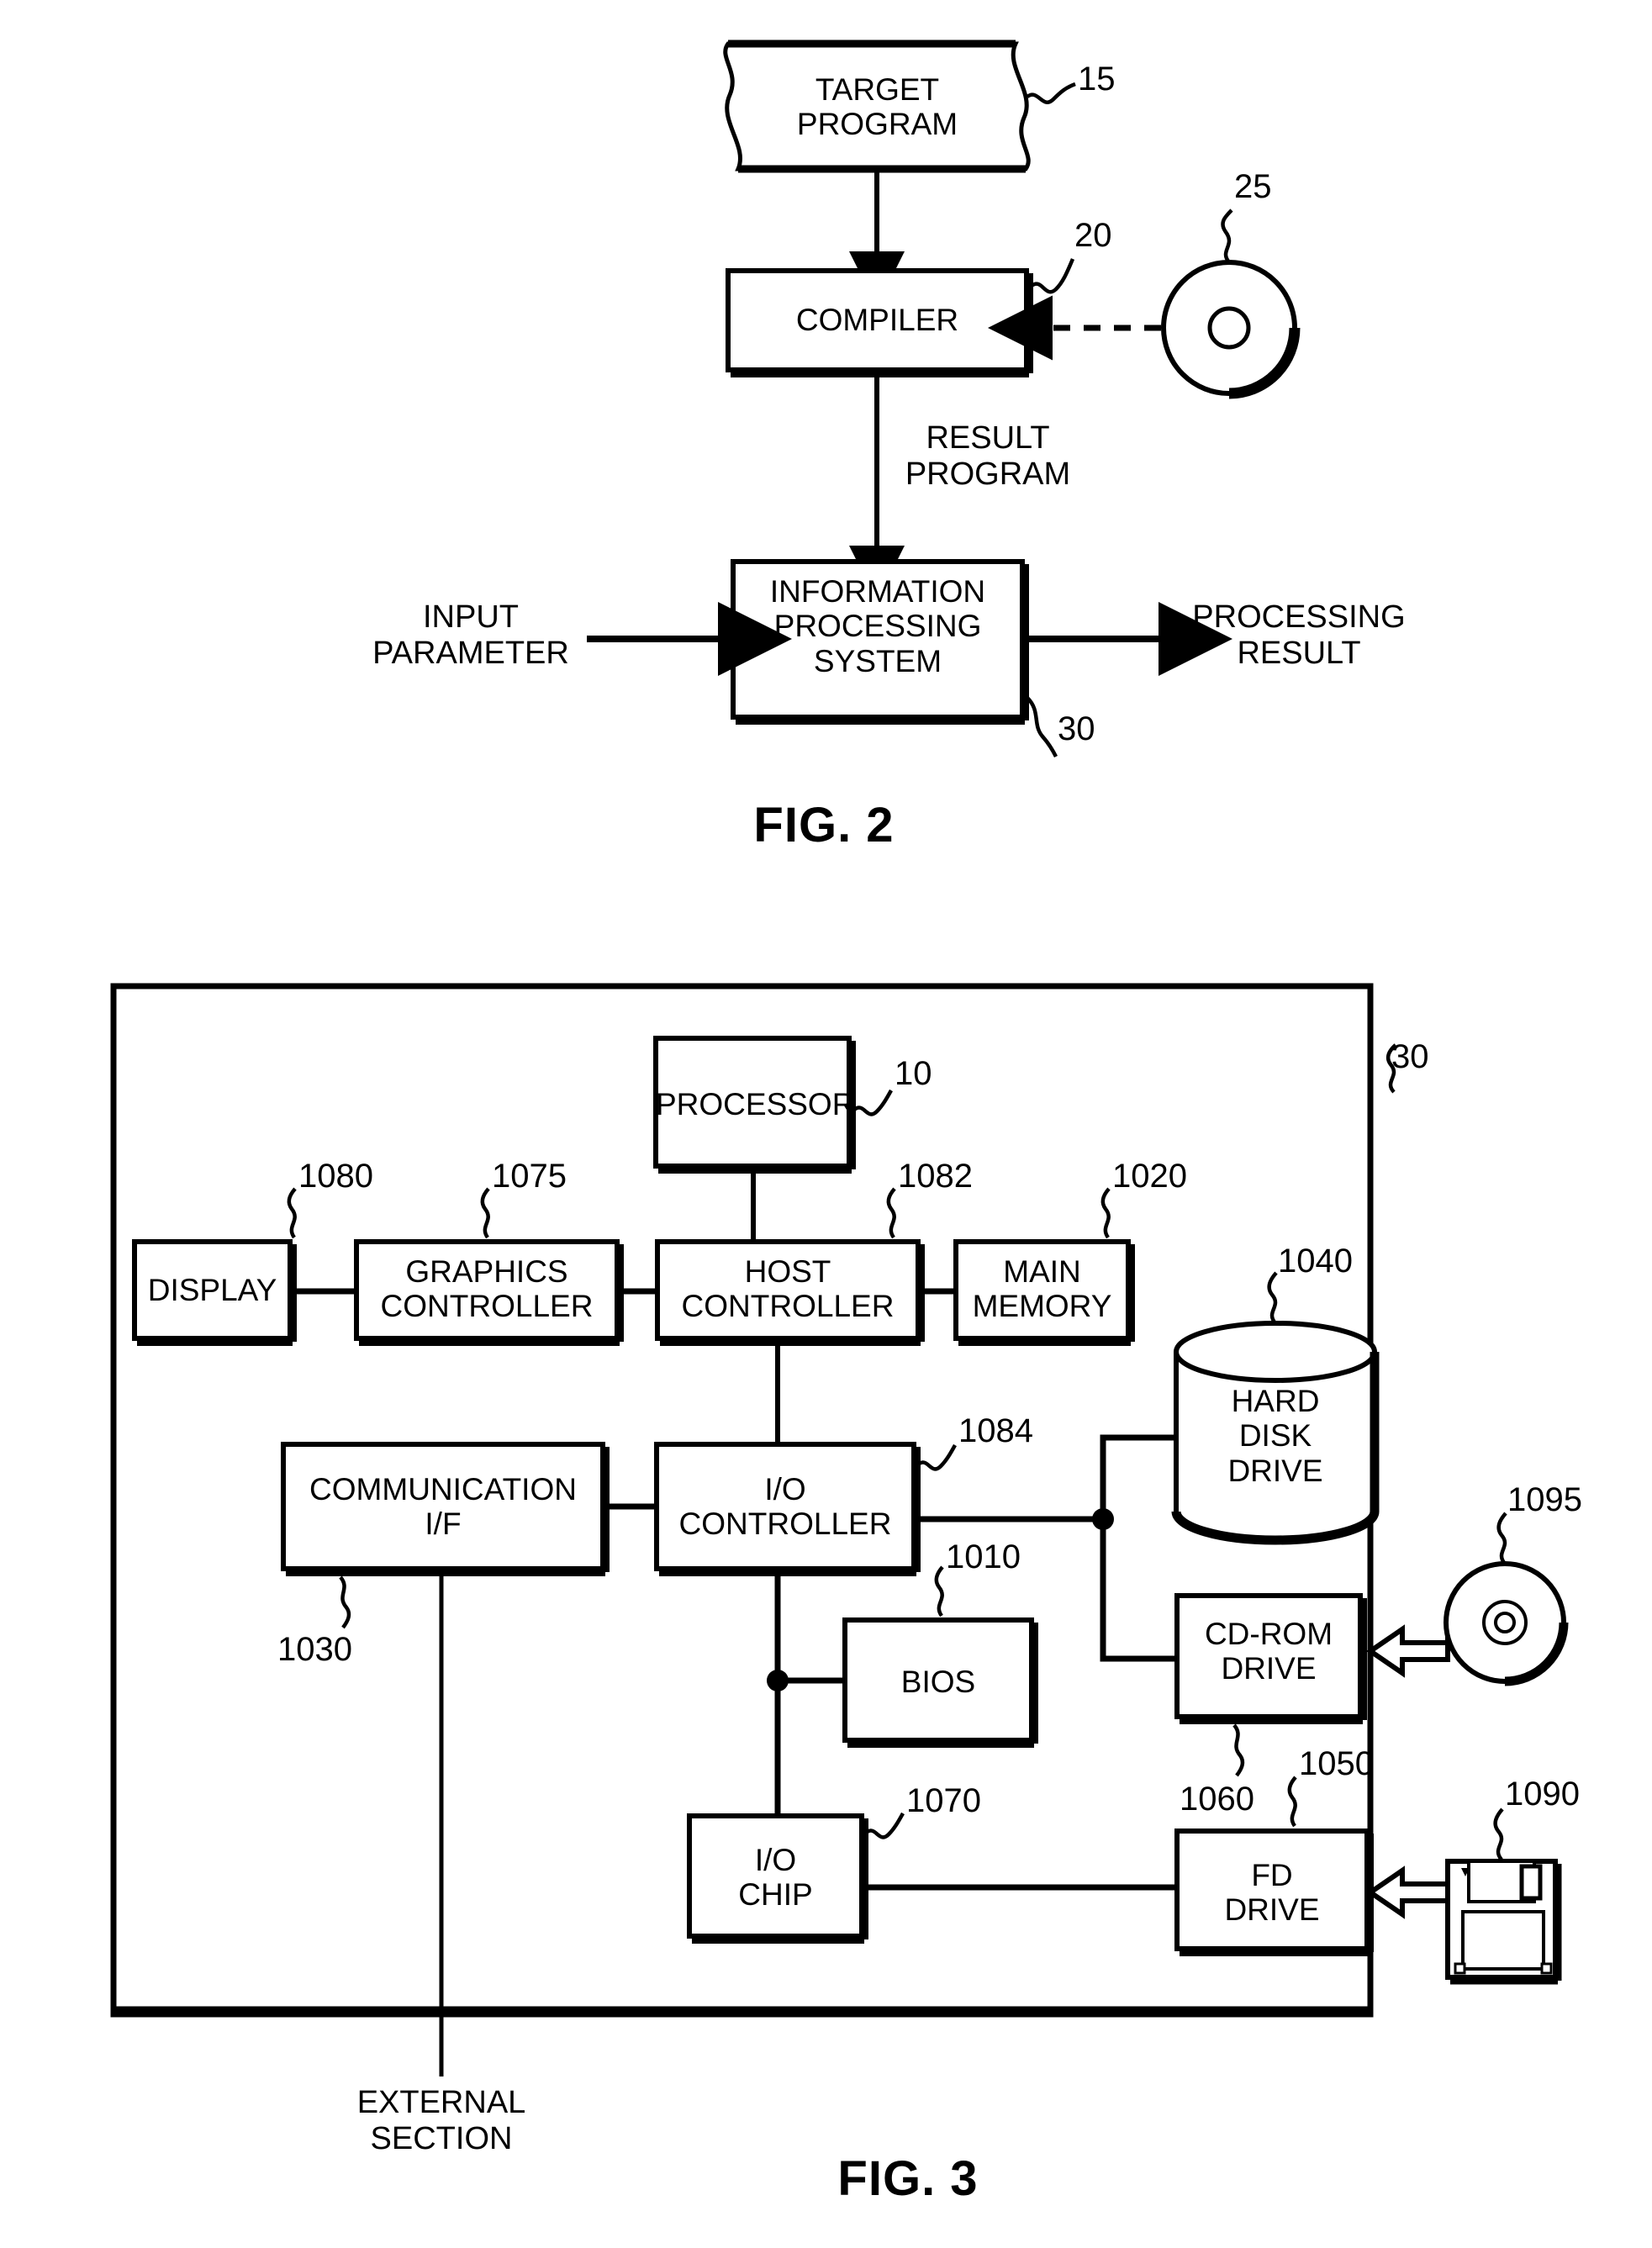 The height and width of the screenshot is (2248, 1652). What do you see at coordinates (938, 1682) in the screenshot?
I see `bios-label: BIOS` at bounding box center [938, 1682].